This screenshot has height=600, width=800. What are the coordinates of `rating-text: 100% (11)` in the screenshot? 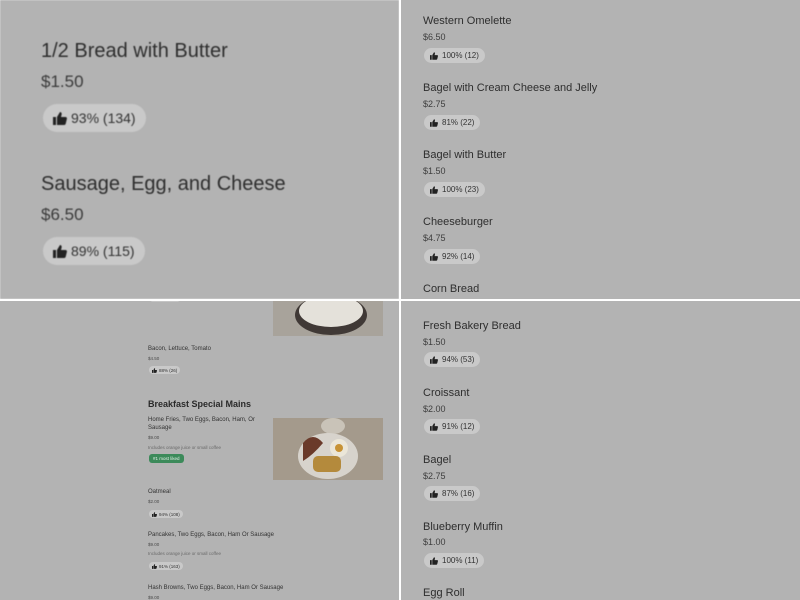 It's located at (460, 560).